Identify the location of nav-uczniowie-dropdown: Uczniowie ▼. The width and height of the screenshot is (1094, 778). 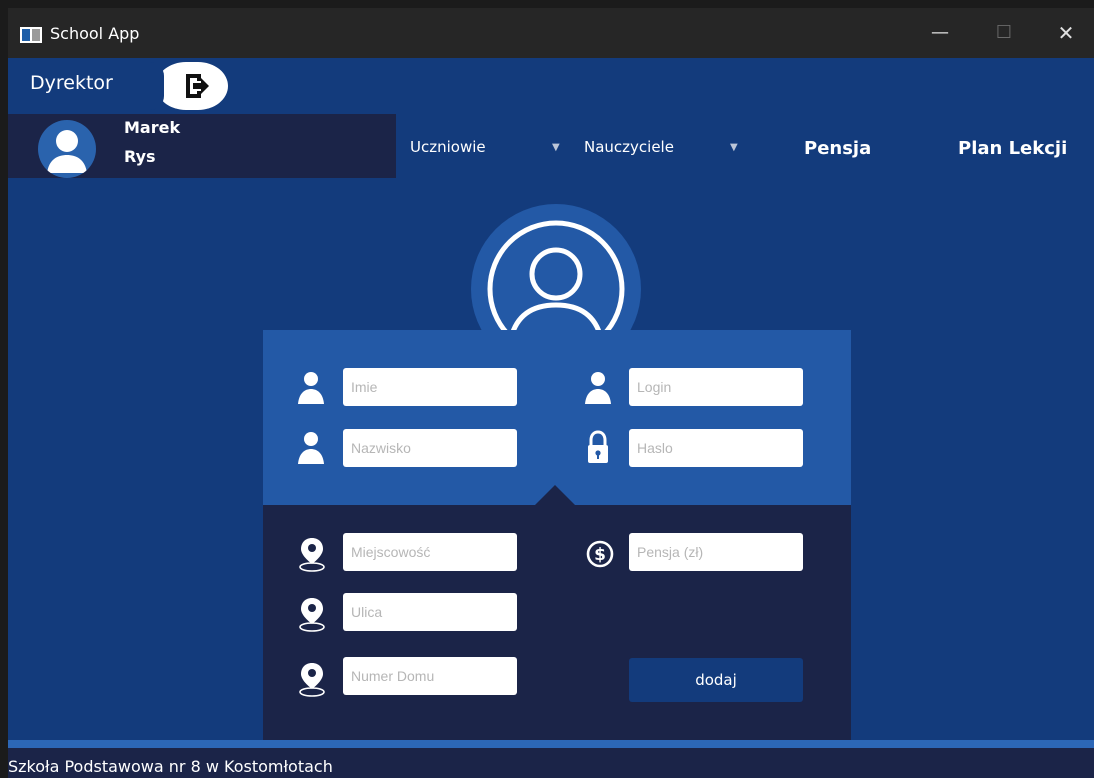
(492, 146).